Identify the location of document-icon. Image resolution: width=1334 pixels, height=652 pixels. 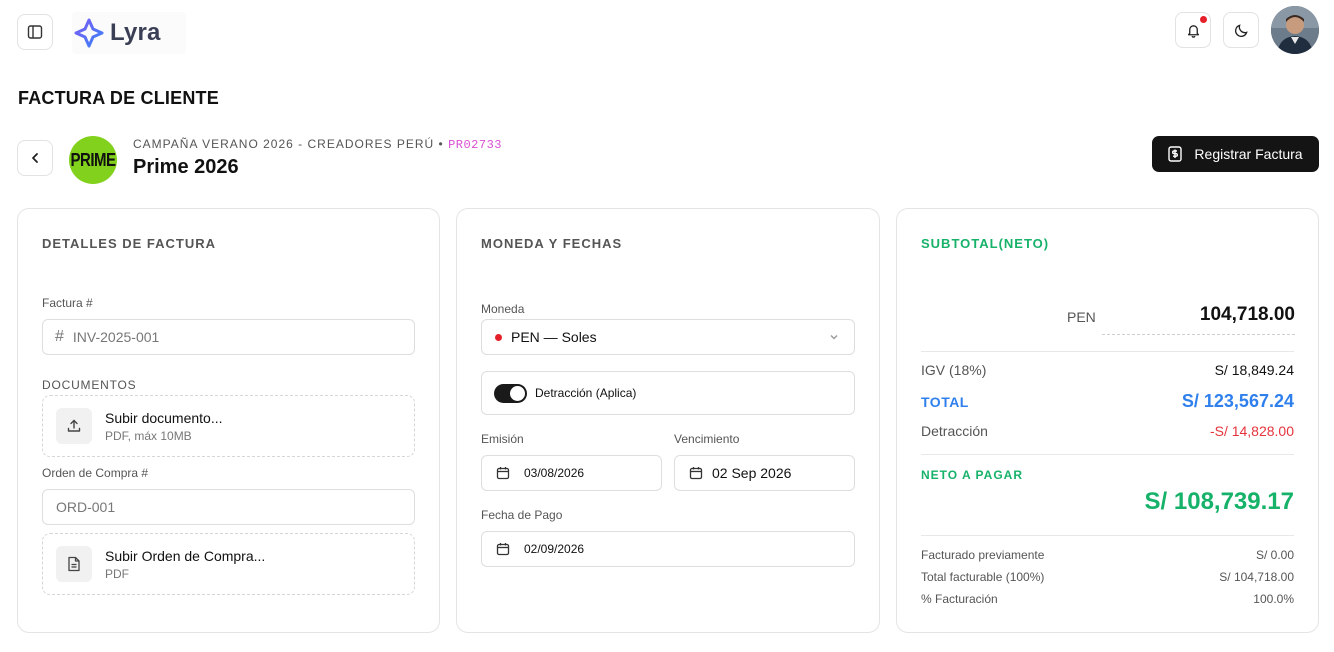
(74, 564).